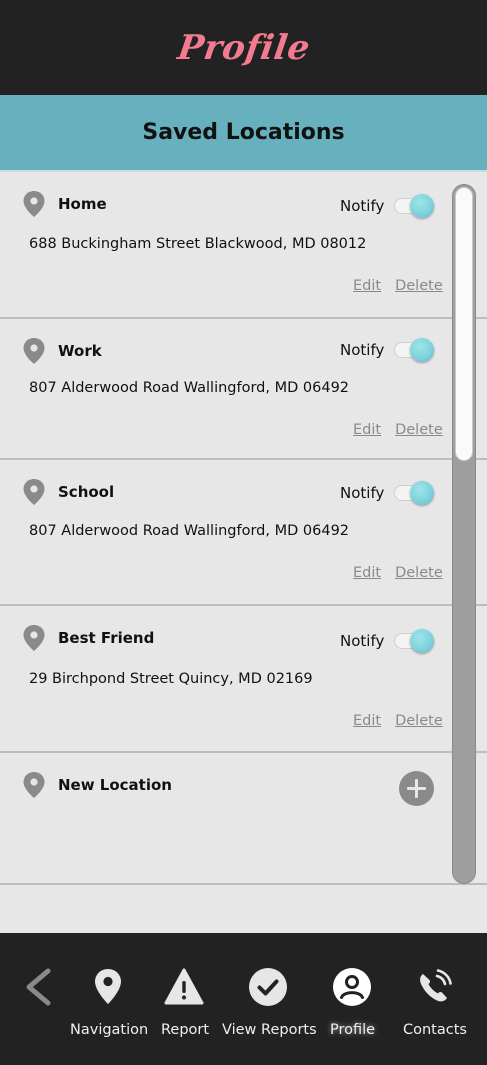 This screenshot has height=1065, width=487. I want to click on nav-label: Report, so click(185, 1030).